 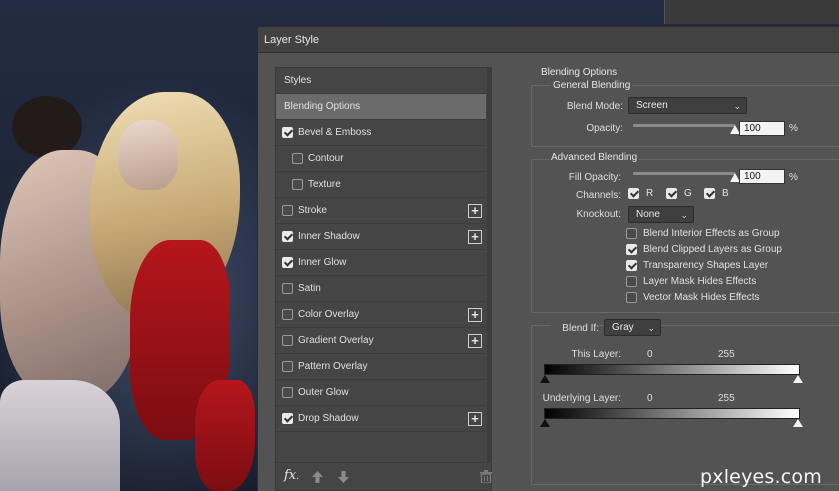 What do you see at coordinates (225, 435) in the screenshot?
I see `photo-red-dress-hem` at bounding box center [225, 435].